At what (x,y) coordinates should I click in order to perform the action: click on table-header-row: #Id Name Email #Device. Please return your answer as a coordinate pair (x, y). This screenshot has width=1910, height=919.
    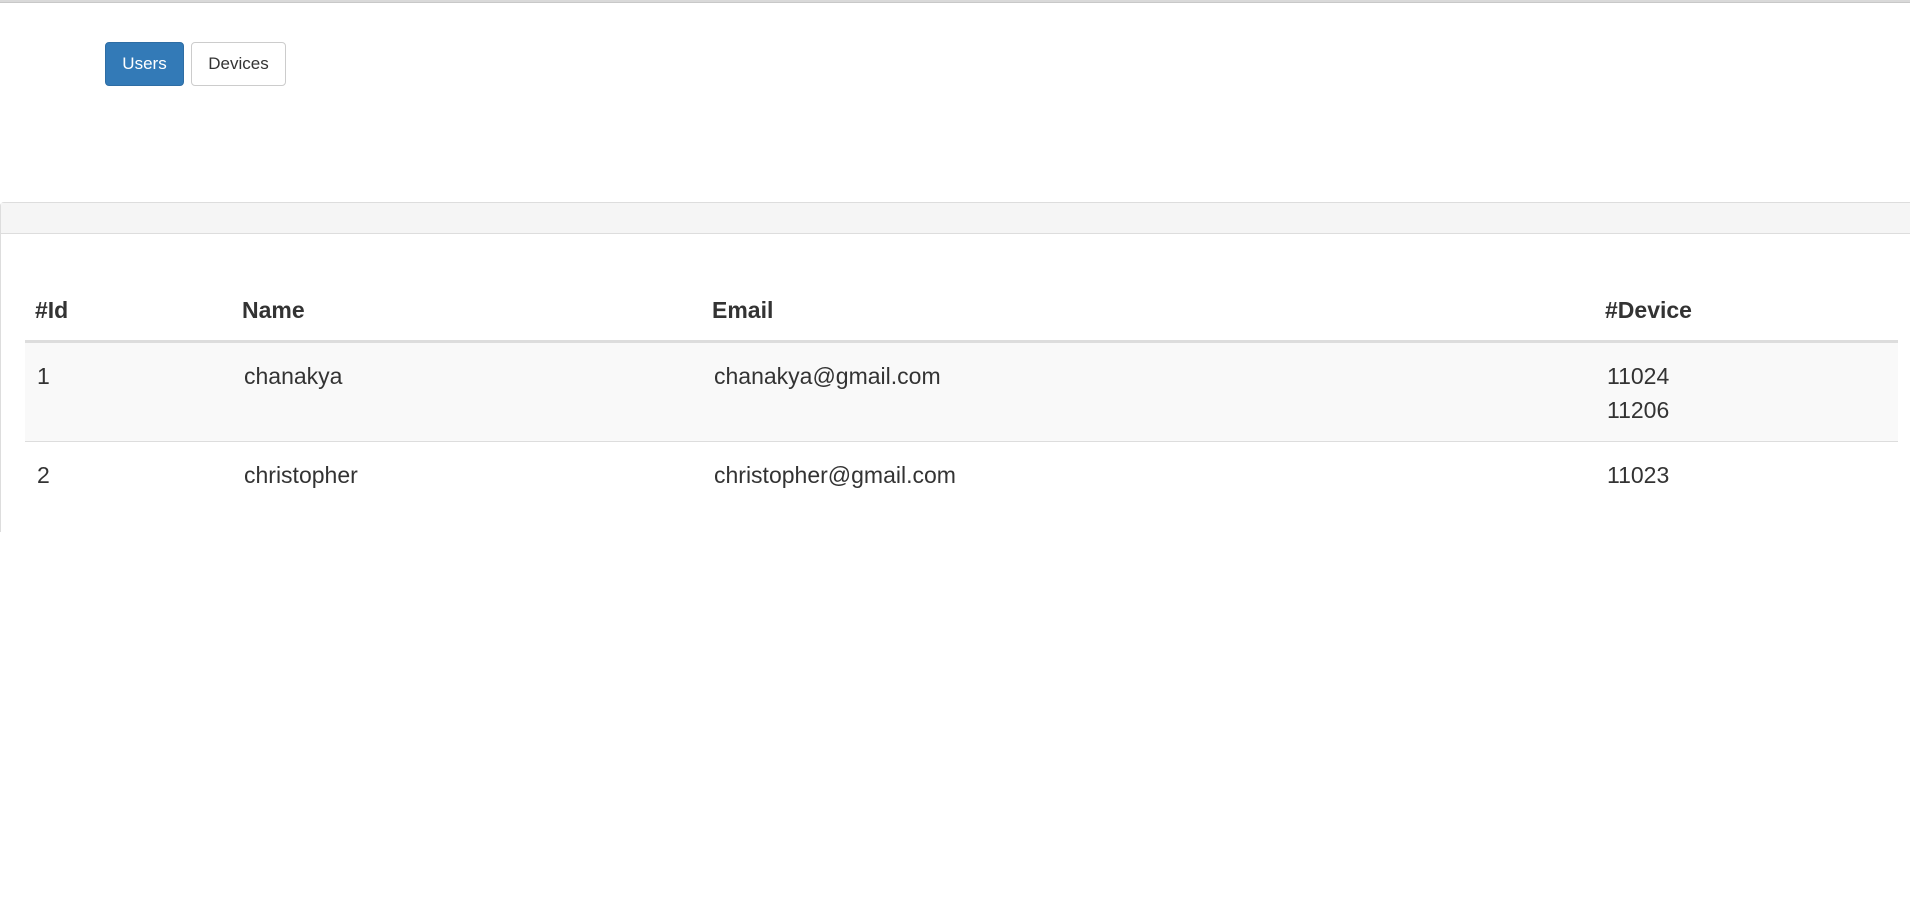
    Looking at the image, I should click on (961, 299).